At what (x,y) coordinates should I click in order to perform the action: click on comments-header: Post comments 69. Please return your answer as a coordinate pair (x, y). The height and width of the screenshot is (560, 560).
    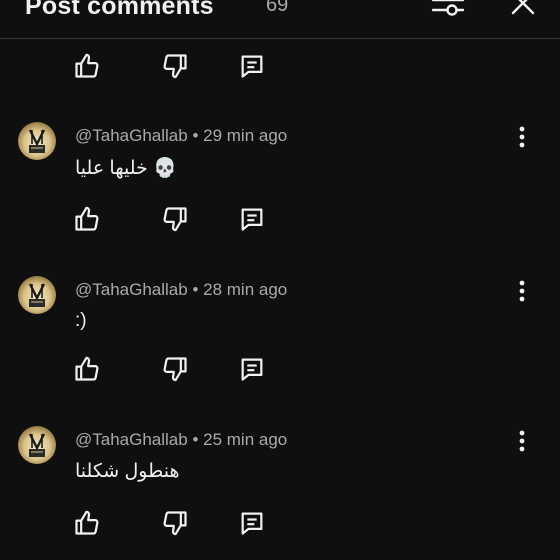
    Looking at the image, I should click on (280, 19).